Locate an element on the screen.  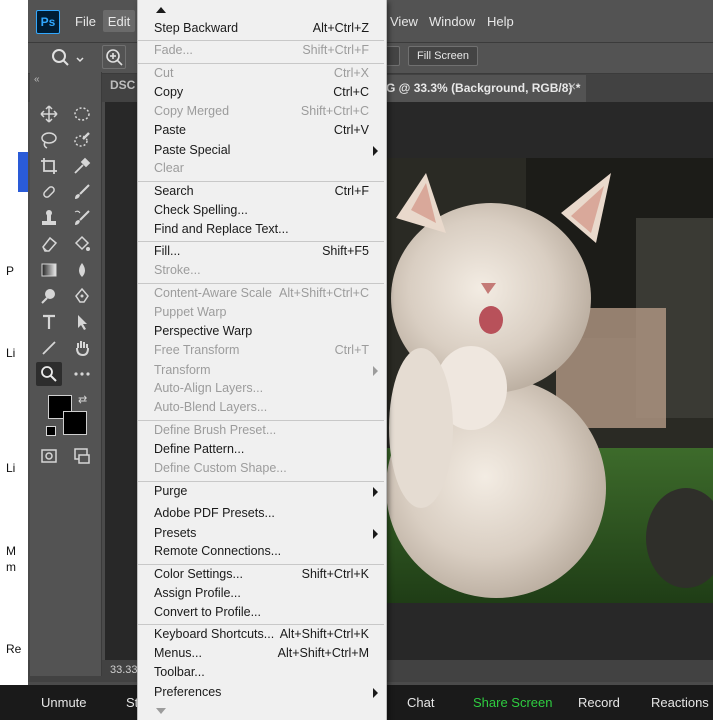
quick-mask-icon is located at coordinates (49, 456).